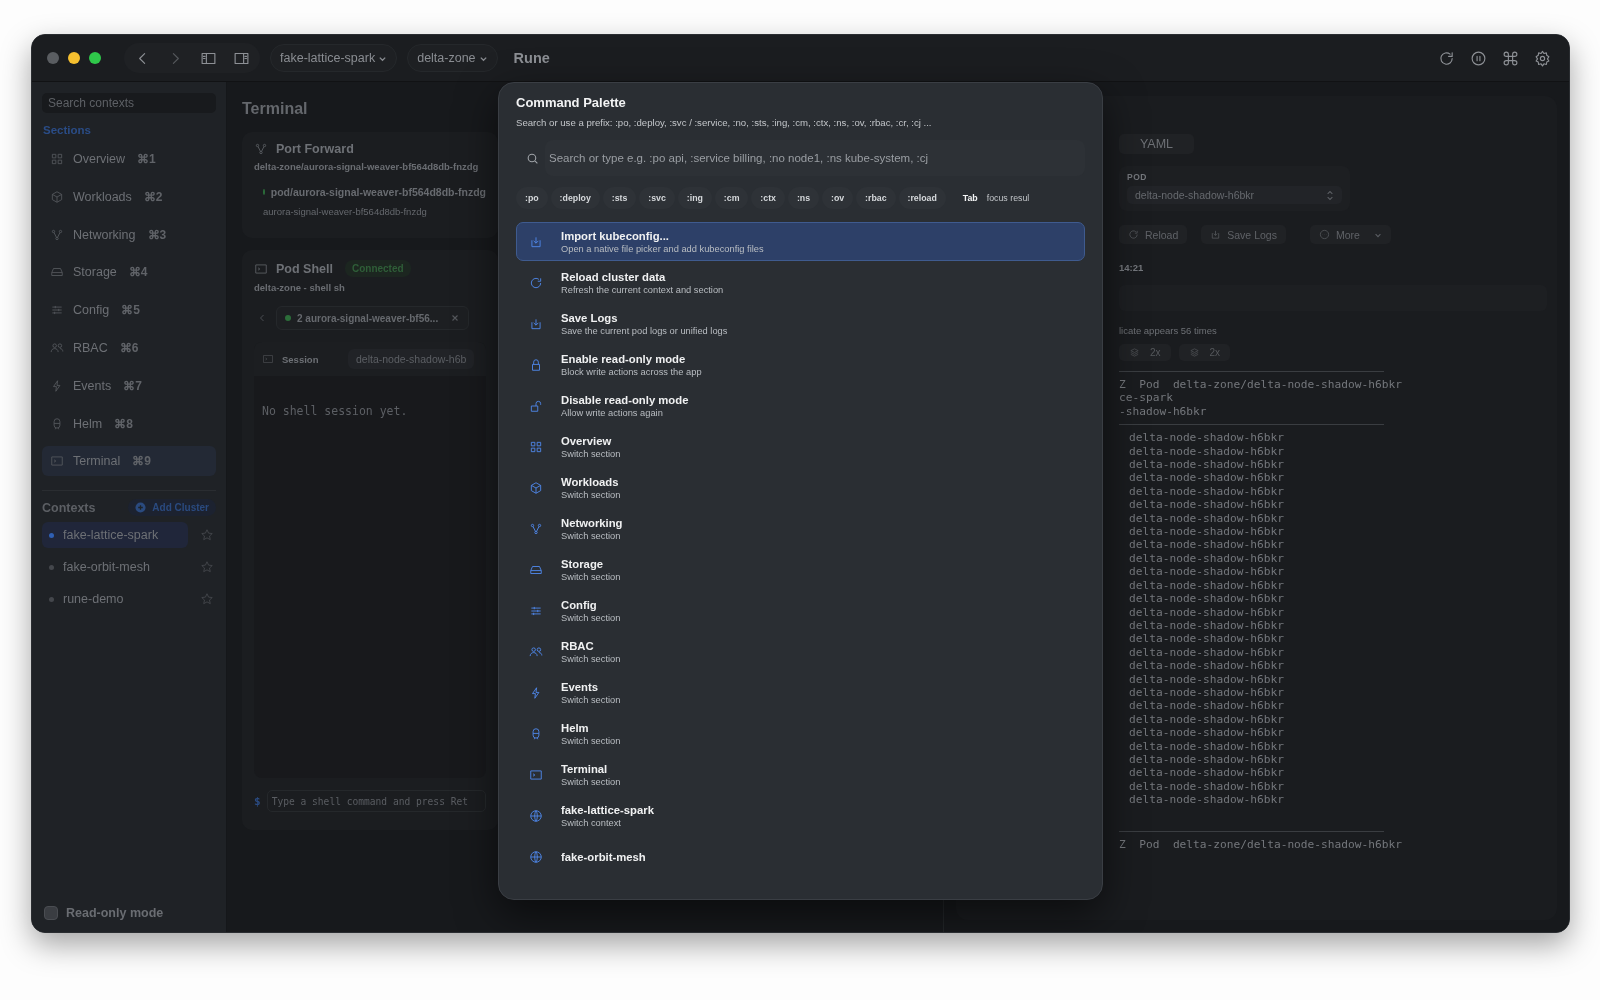  What do you see at coordinates (970, 198) in the screenshot?
I see `key-label: Tab` at bounding box center [970, 198].